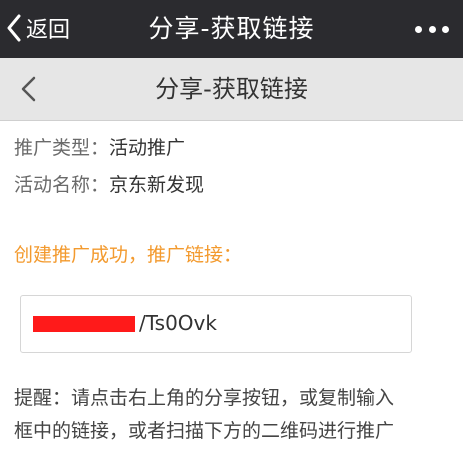  Describe the element at coordinates (157, 185) in the screenshot. I see `activity-name-value: 京东新发现` at that location.